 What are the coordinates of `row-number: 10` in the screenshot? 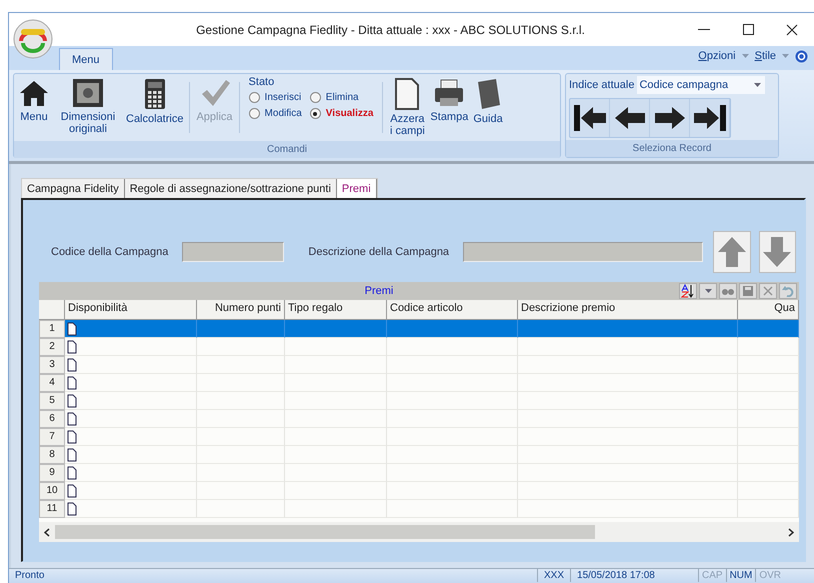 It's located at (52, 491).